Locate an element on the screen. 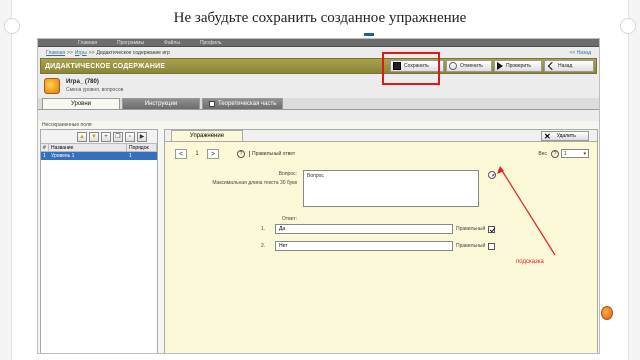  annotation-overlay is located at coordinates (526, 211).